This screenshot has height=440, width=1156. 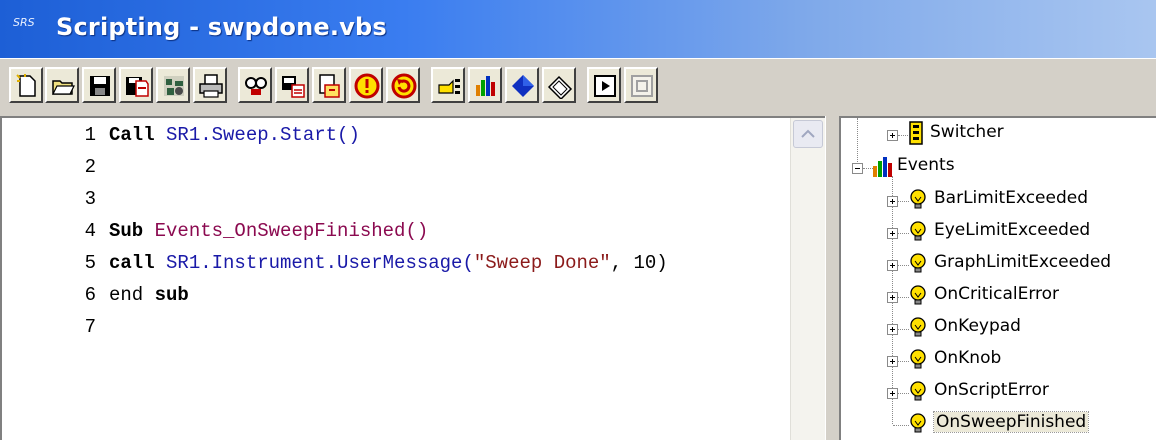 I want to click on tree-item-event: OnScriptError, so click(x=991, y=390).